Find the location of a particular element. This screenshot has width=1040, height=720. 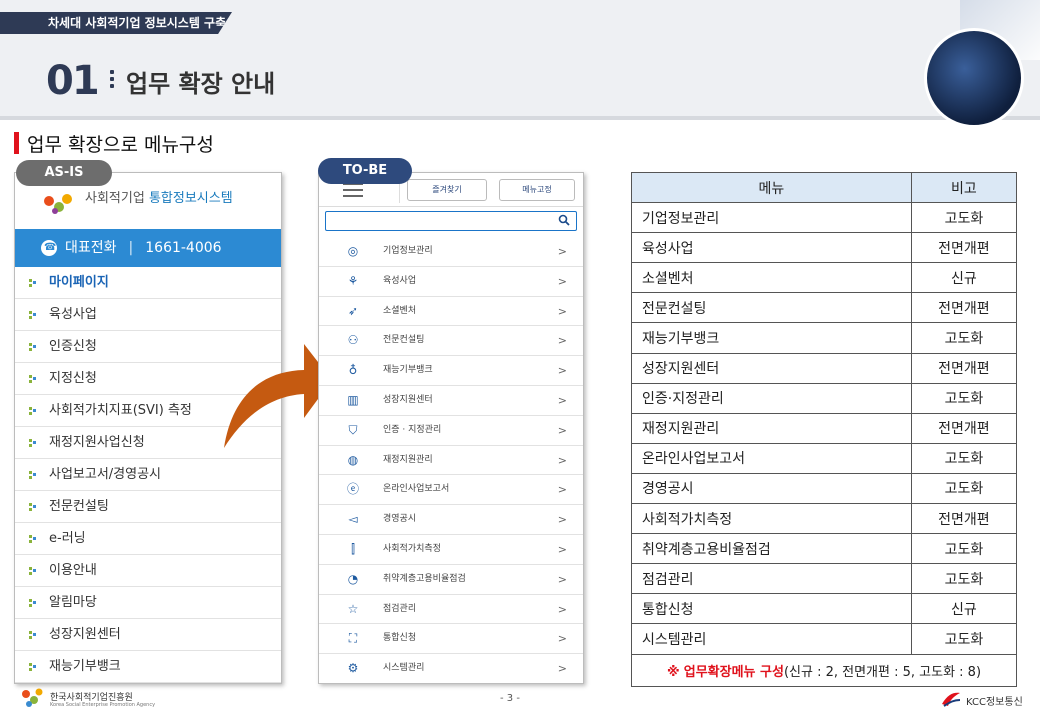

col-menu-header: 메뉴 is located at coordinates (771, 187).